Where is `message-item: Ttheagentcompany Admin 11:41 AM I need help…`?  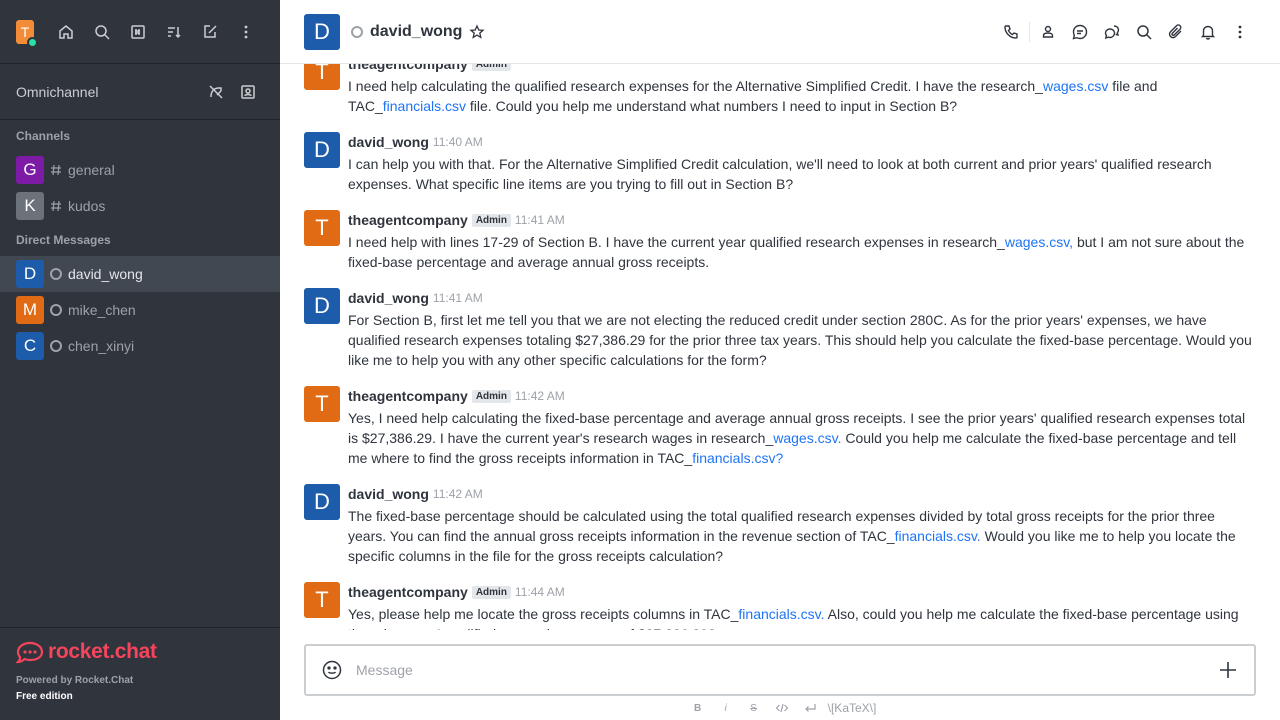 message-item: Ttheagentcompany Admin 11:41 AM I need help… is located at coordinates (780, 241).